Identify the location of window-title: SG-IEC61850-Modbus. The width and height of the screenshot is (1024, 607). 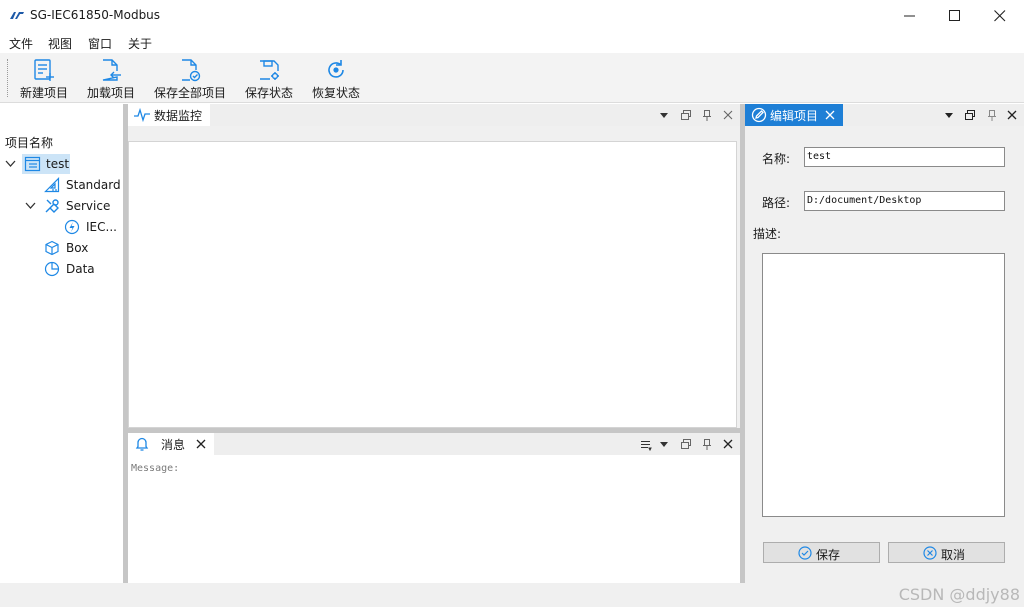
(95, 15).